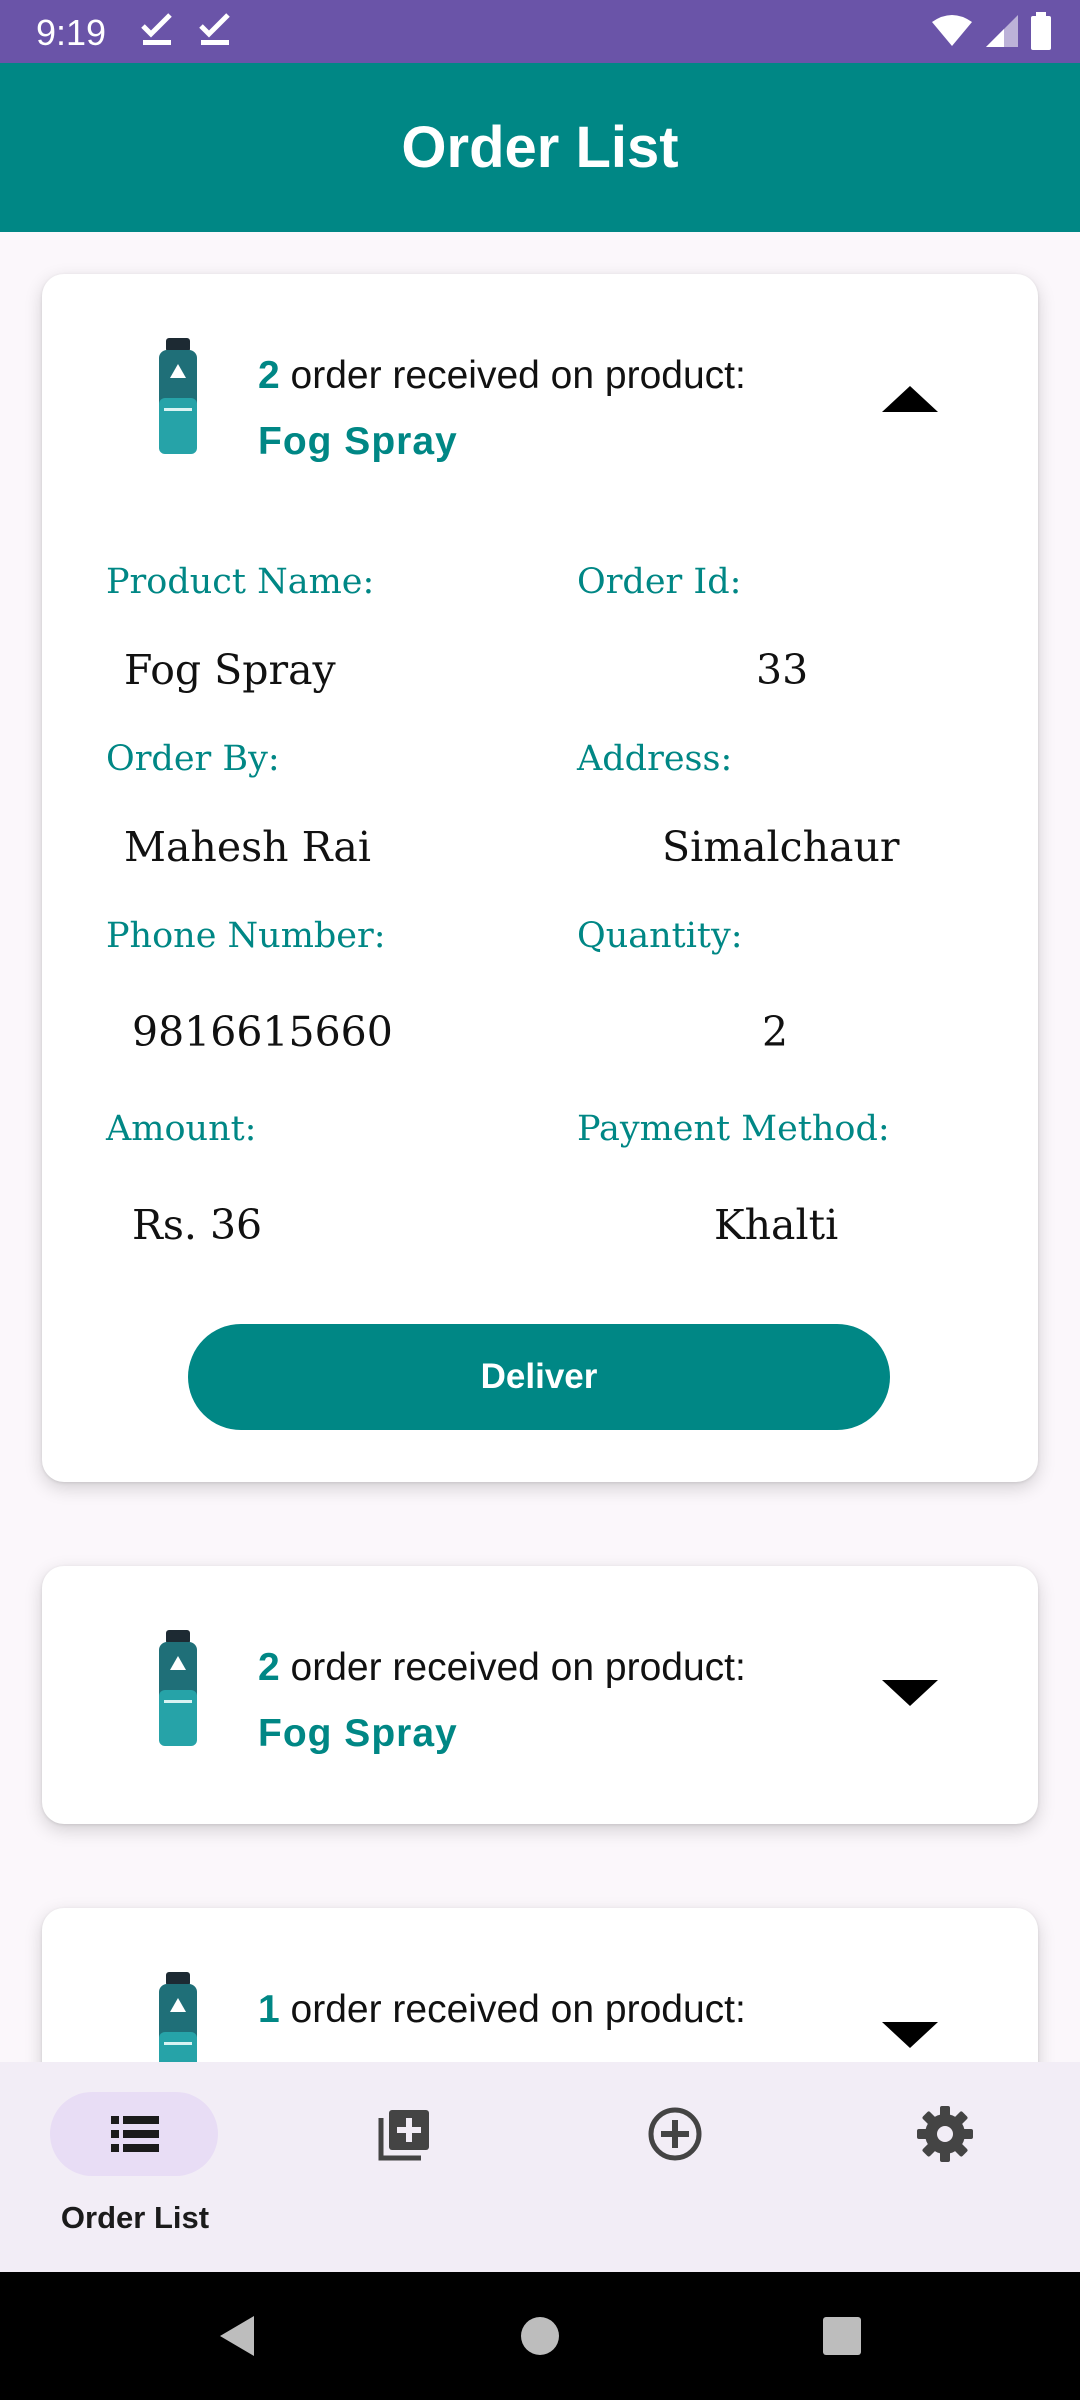  Describe the element at coordinates (540, 31) in the screenshot. I see `status-bar: 9:19` at that location.